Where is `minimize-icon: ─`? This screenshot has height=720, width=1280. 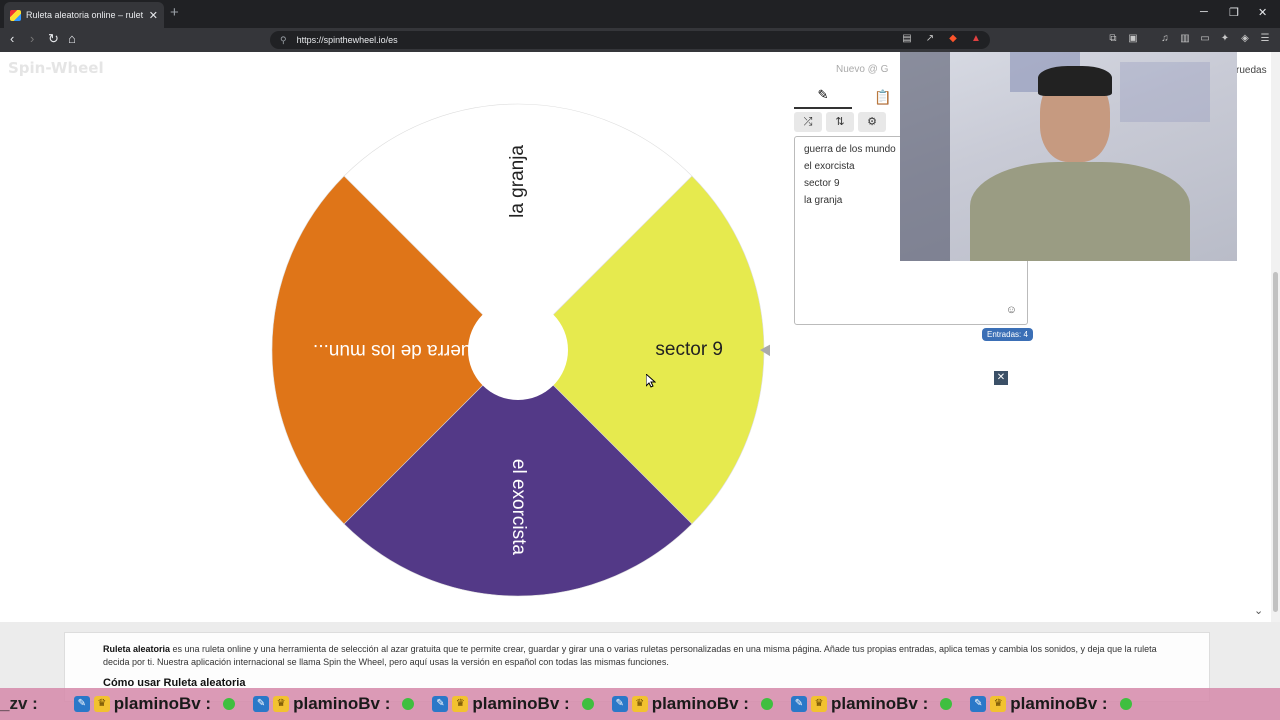 minimize-icon: ─ is located at coordinates (1204, 12).